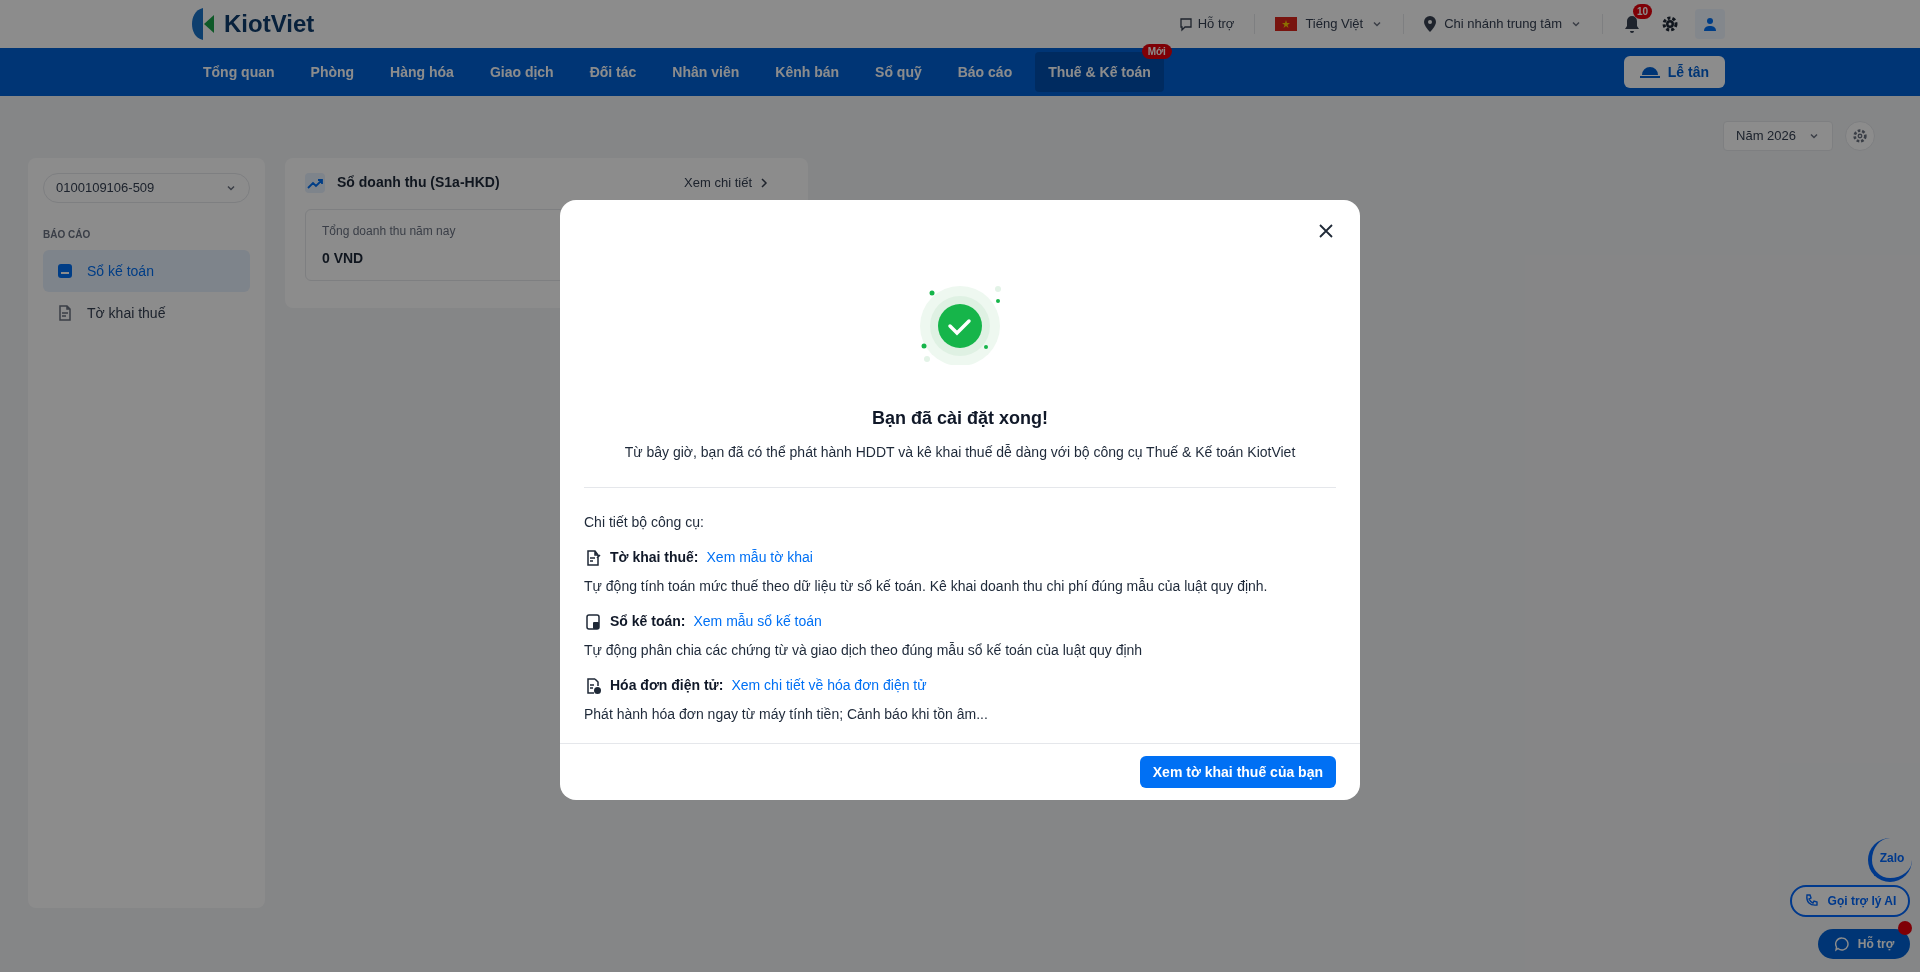 Image resolution: width=1920 pixels, height=972 pixels. I want to click on logo-text: KiotViet, so click(269, 24).